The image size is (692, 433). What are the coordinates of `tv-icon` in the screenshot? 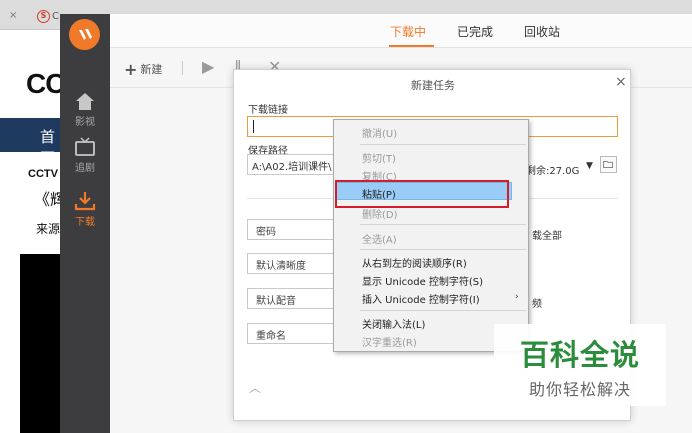 It's located at (85, 146).